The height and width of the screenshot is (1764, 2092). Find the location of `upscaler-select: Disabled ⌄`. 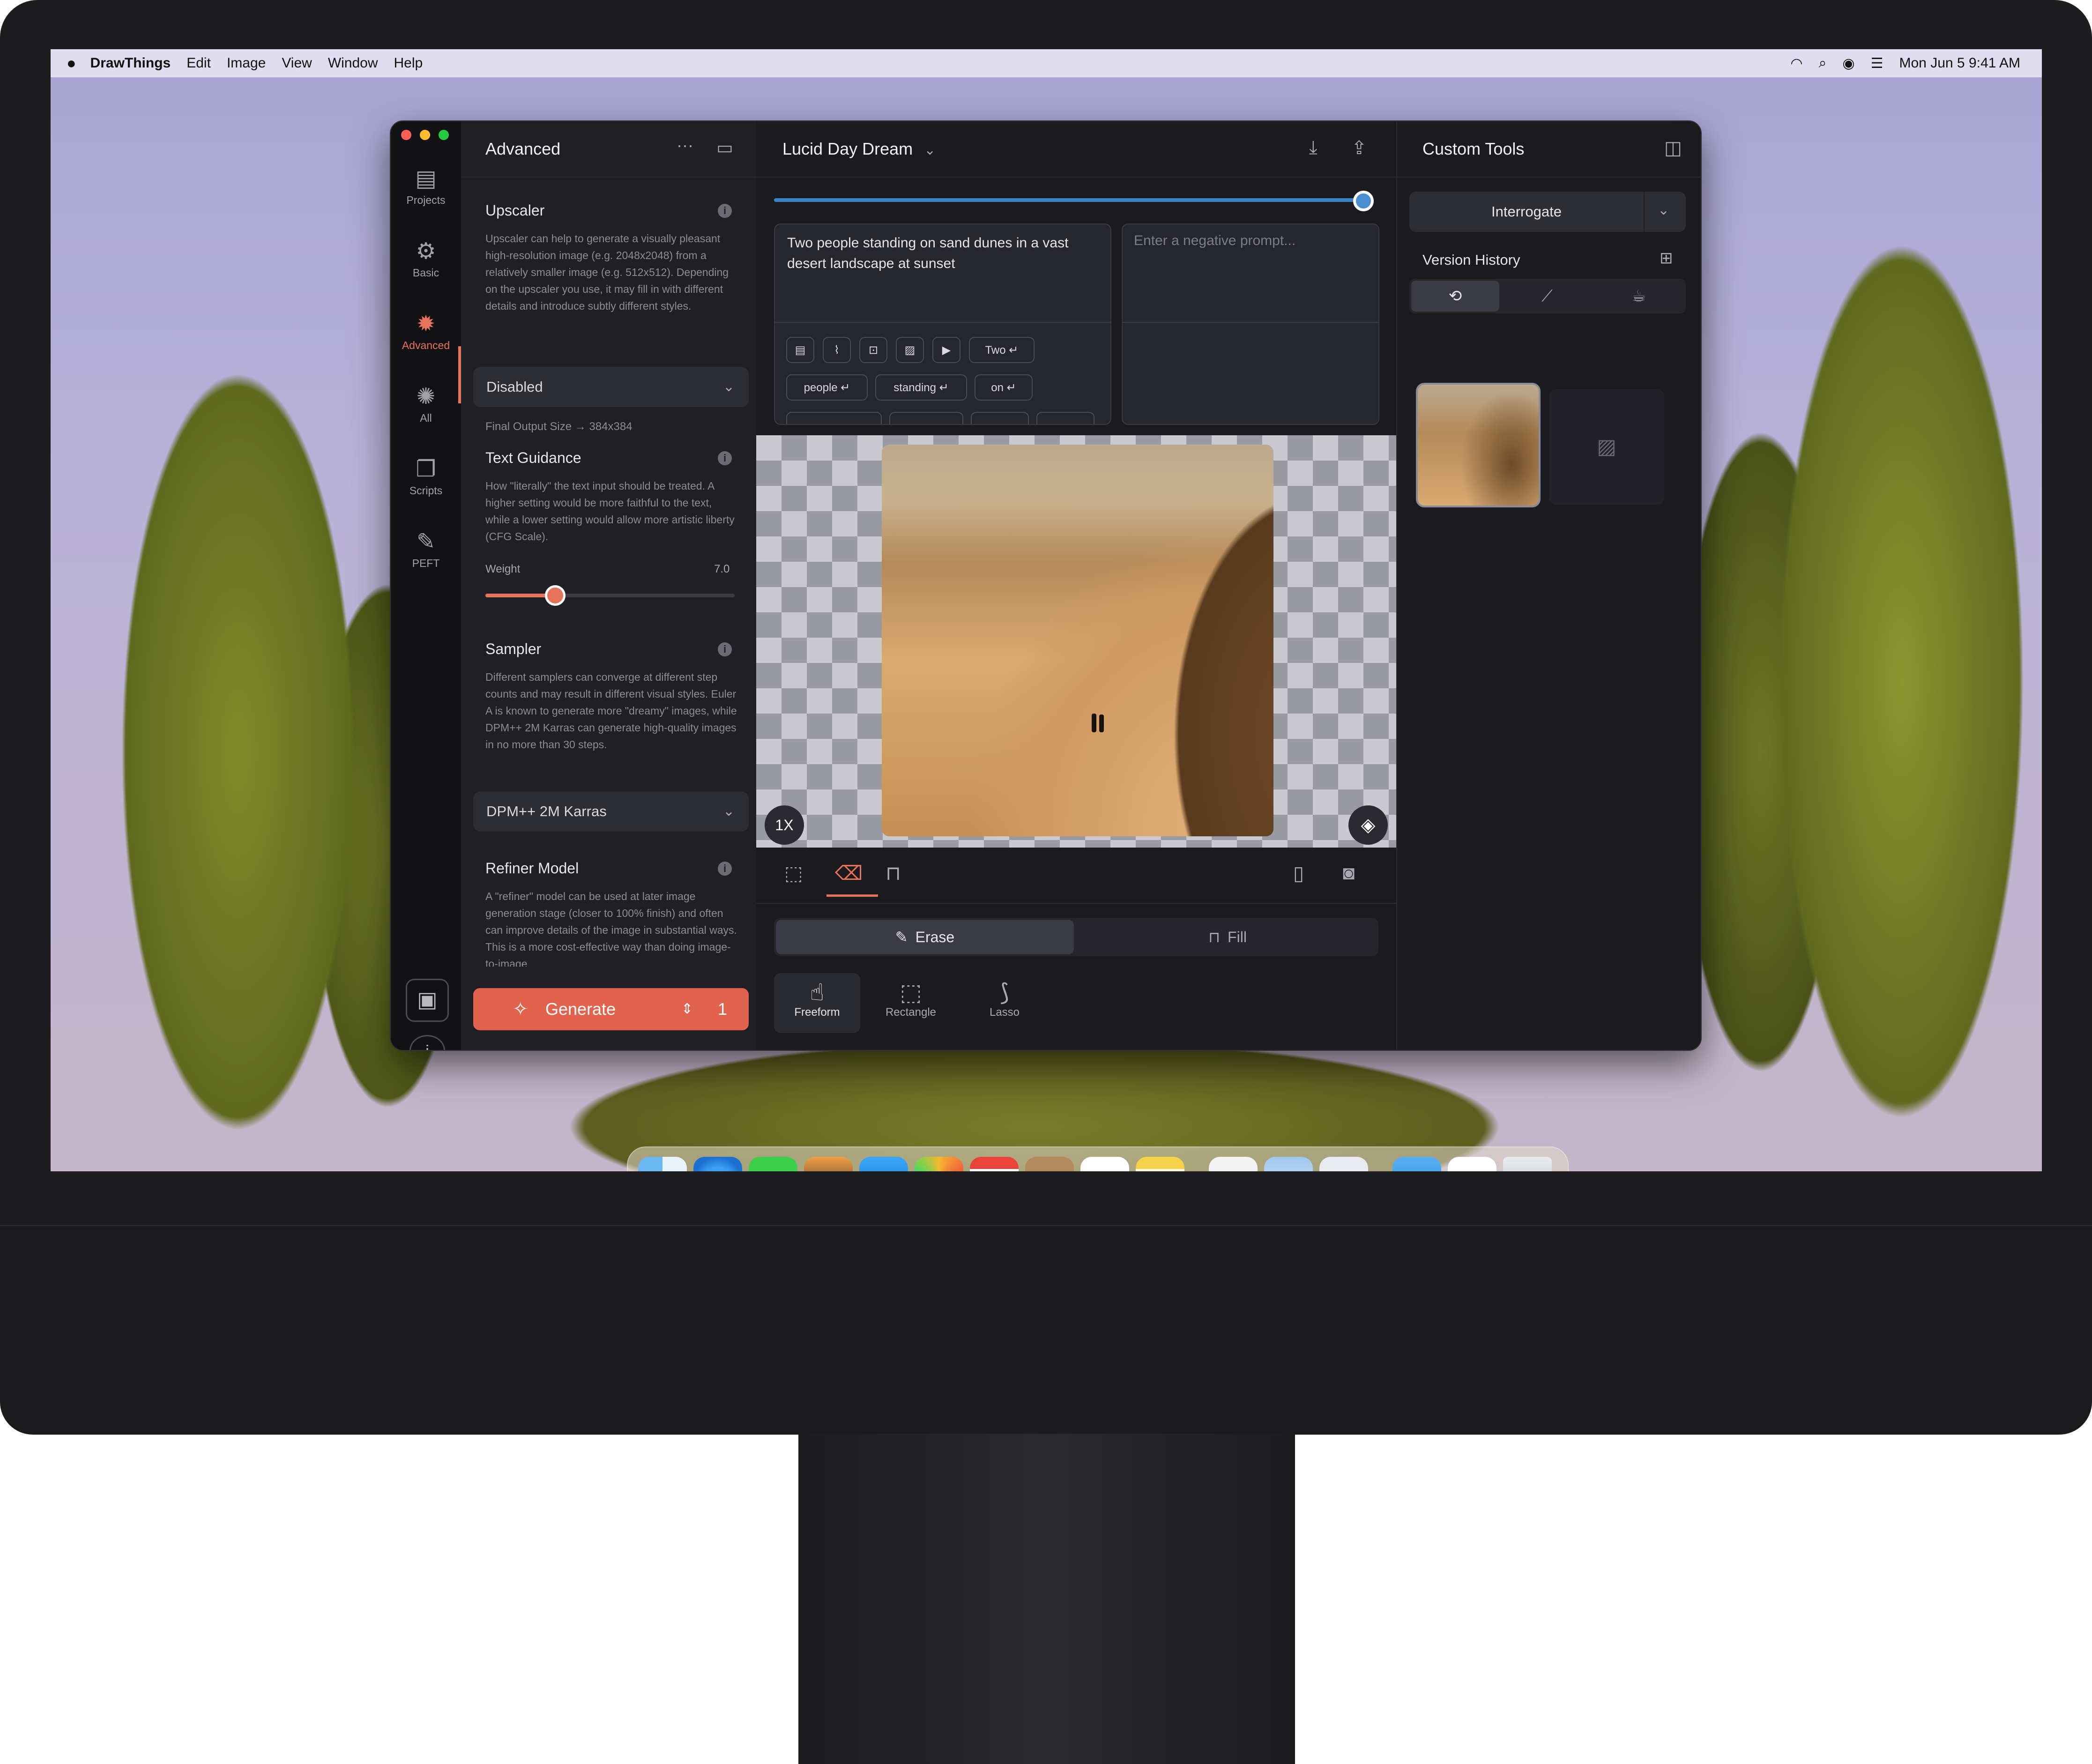

upscaler-select: Disabled ⌄ is located at coordinates (611, 387).